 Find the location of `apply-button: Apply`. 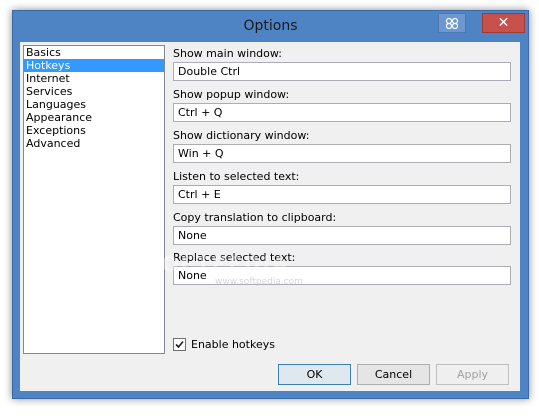

apply-button: Apply is located at coordinates (472, 374).